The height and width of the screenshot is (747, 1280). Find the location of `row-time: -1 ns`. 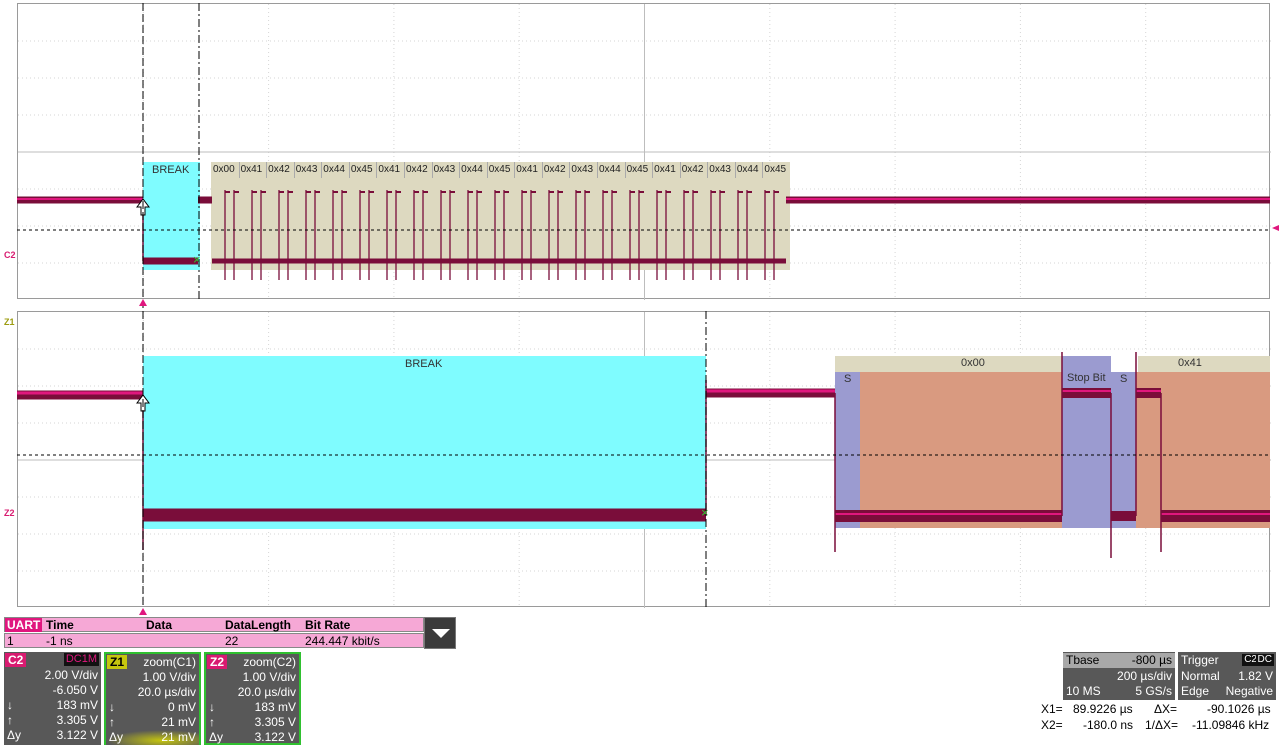

row-time: -1 ns is located at coordinates (59, 641).